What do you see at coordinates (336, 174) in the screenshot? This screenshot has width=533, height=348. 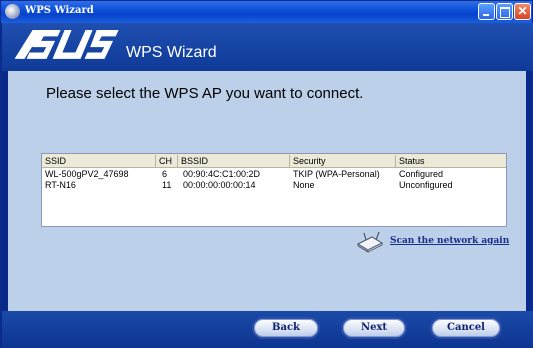 I see `cell-security: TKIP (WPA-Personal)` at bounding box center [336, 174].